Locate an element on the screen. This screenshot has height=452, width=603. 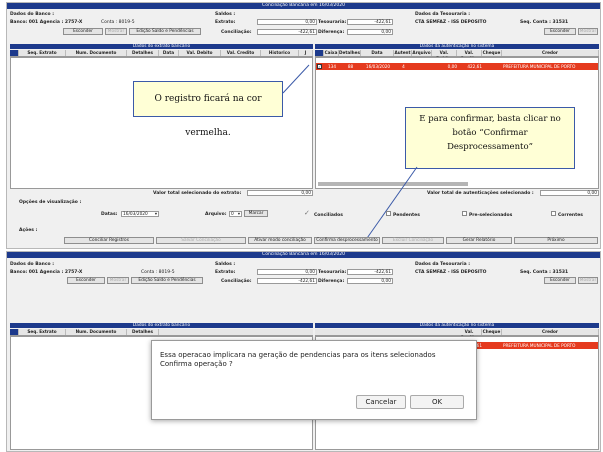
next-button: Próximo is located at coordinates (556, 240).